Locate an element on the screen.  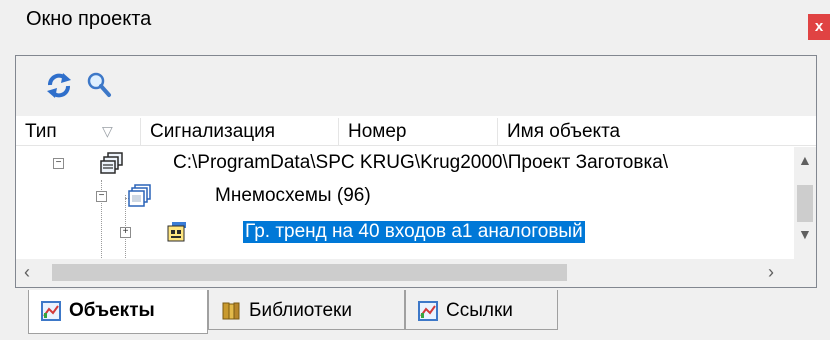
refresh-icon is located at coordinates (59, 85).